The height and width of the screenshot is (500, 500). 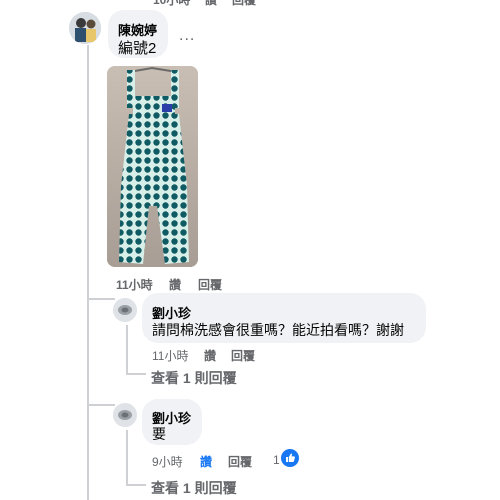 What do you see at coordinates (136, 485) in the screenshot?
I see `thread-line-sub-2-hook` at bounding box center [136, 485].